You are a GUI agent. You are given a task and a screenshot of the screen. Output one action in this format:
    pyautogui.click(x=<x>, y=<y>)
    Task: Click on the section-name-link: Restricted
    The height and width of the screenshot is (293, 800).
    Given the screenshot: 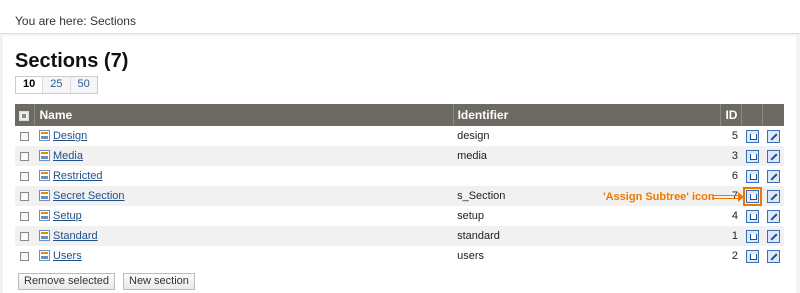 What is the action you would take?
    pyautogui.click(x=78, y=176)
    